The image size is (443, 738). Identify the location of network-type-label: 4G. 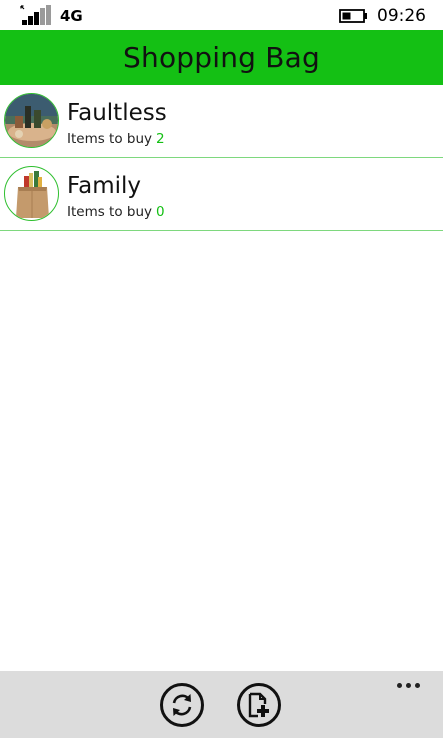
(71, 16).